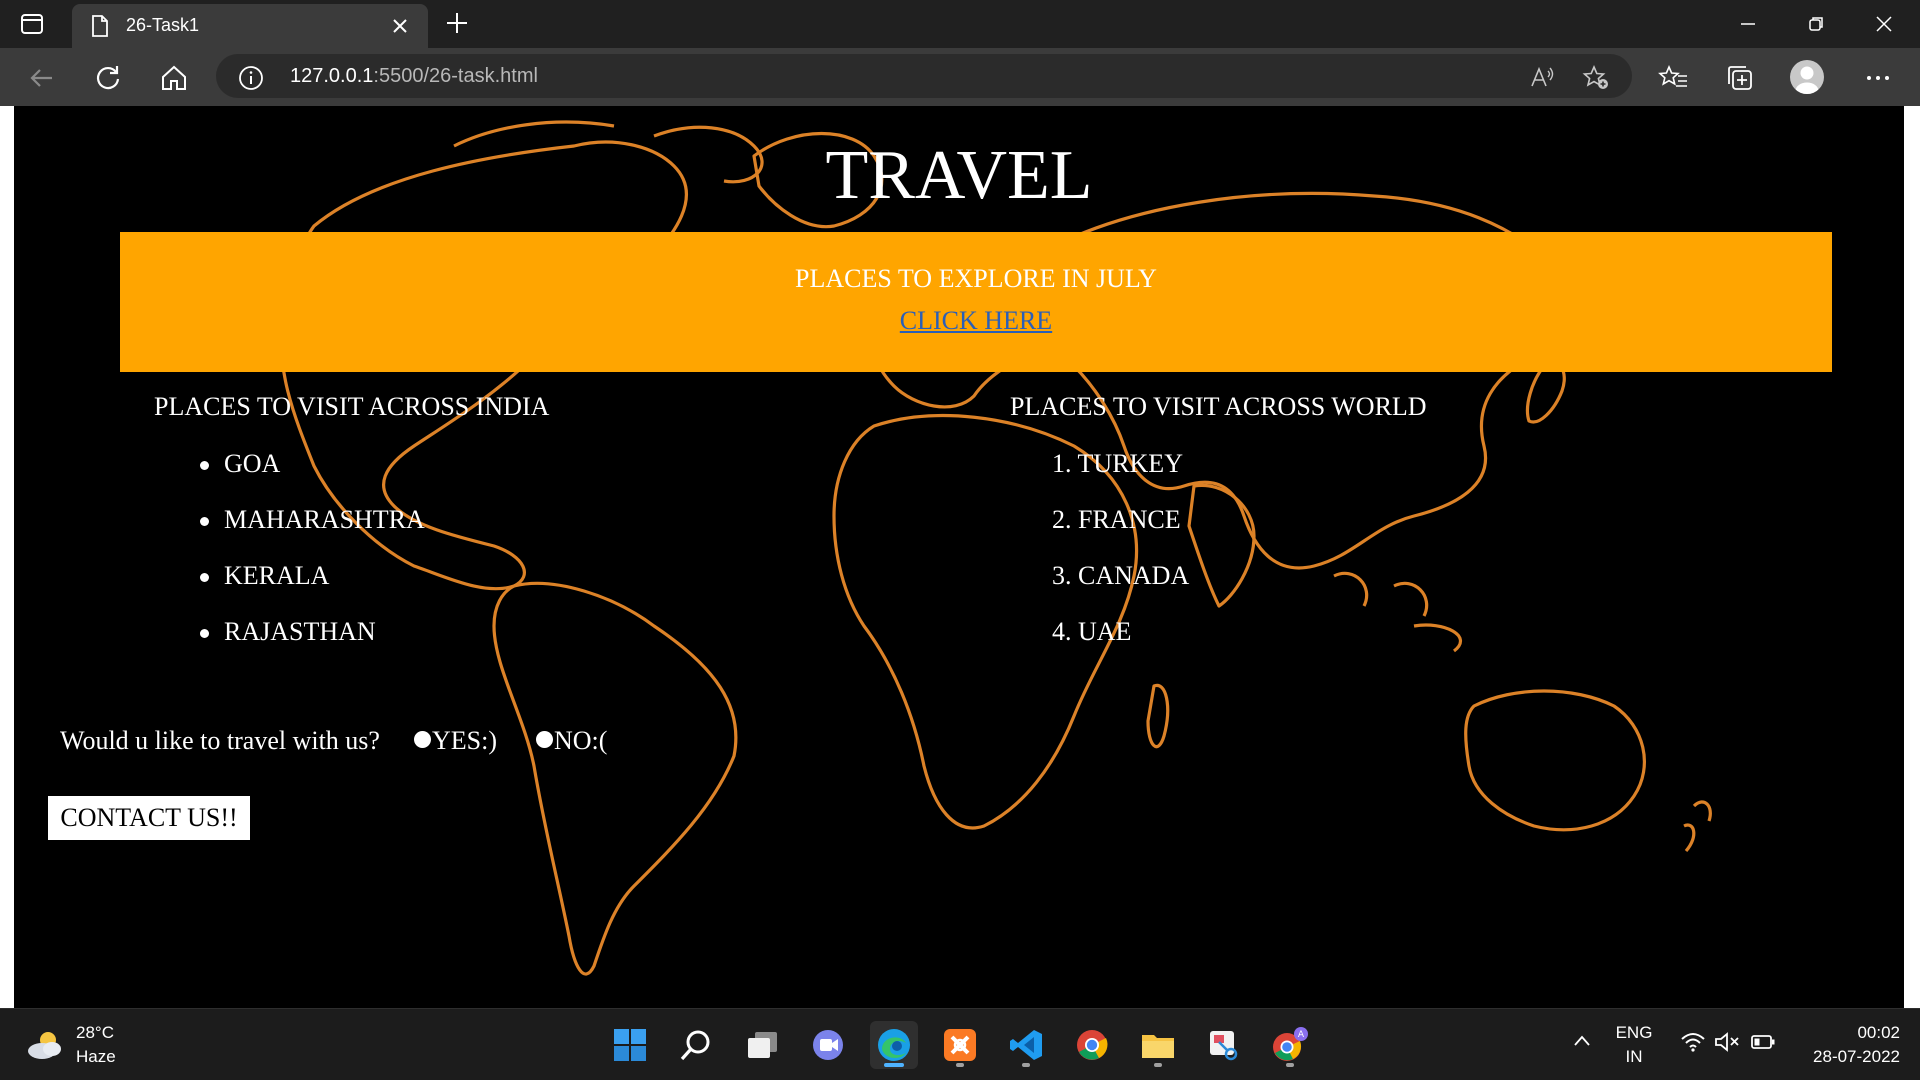 The image size is (1920, 1080). What do you see at coordinates (1158, 716) in the screenshot?
I see `map-madagascar` at bounding box center [1158, 716].